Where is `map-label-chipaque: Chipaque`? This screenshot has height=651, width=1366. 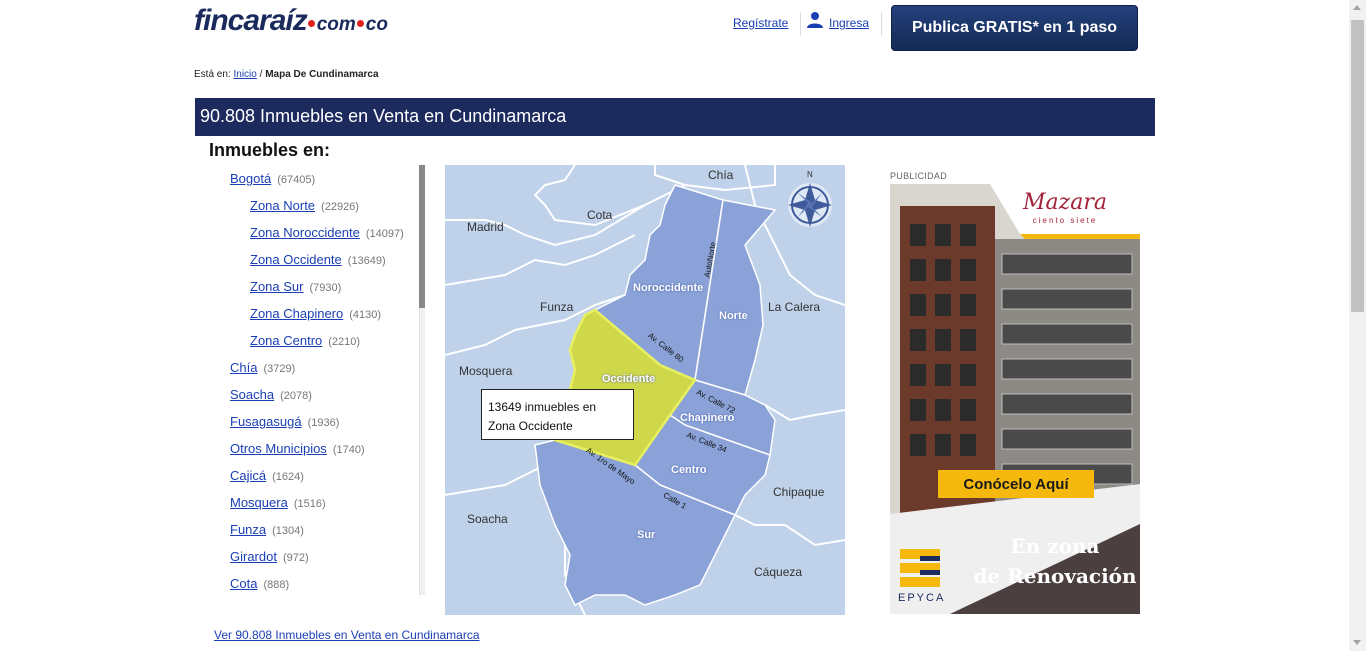 map-label-chipaque: Chipaque is located at coordinates (799, 492).